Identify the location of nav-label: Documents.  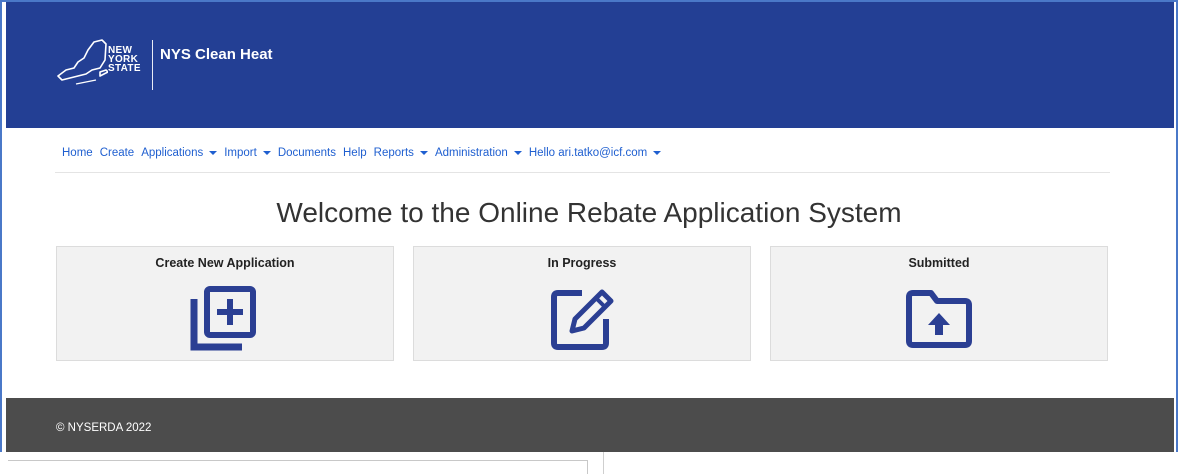
(306, 153).